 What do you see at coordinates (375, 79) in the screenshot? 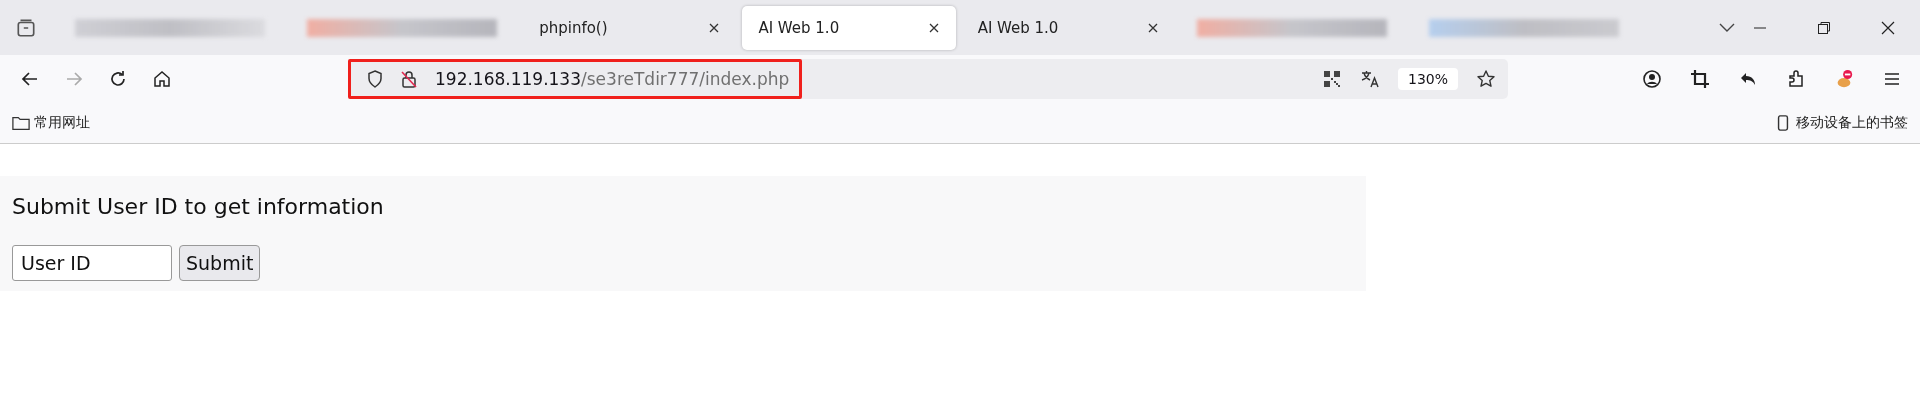
I see `shield-icon` at bounding box center [375, 79].